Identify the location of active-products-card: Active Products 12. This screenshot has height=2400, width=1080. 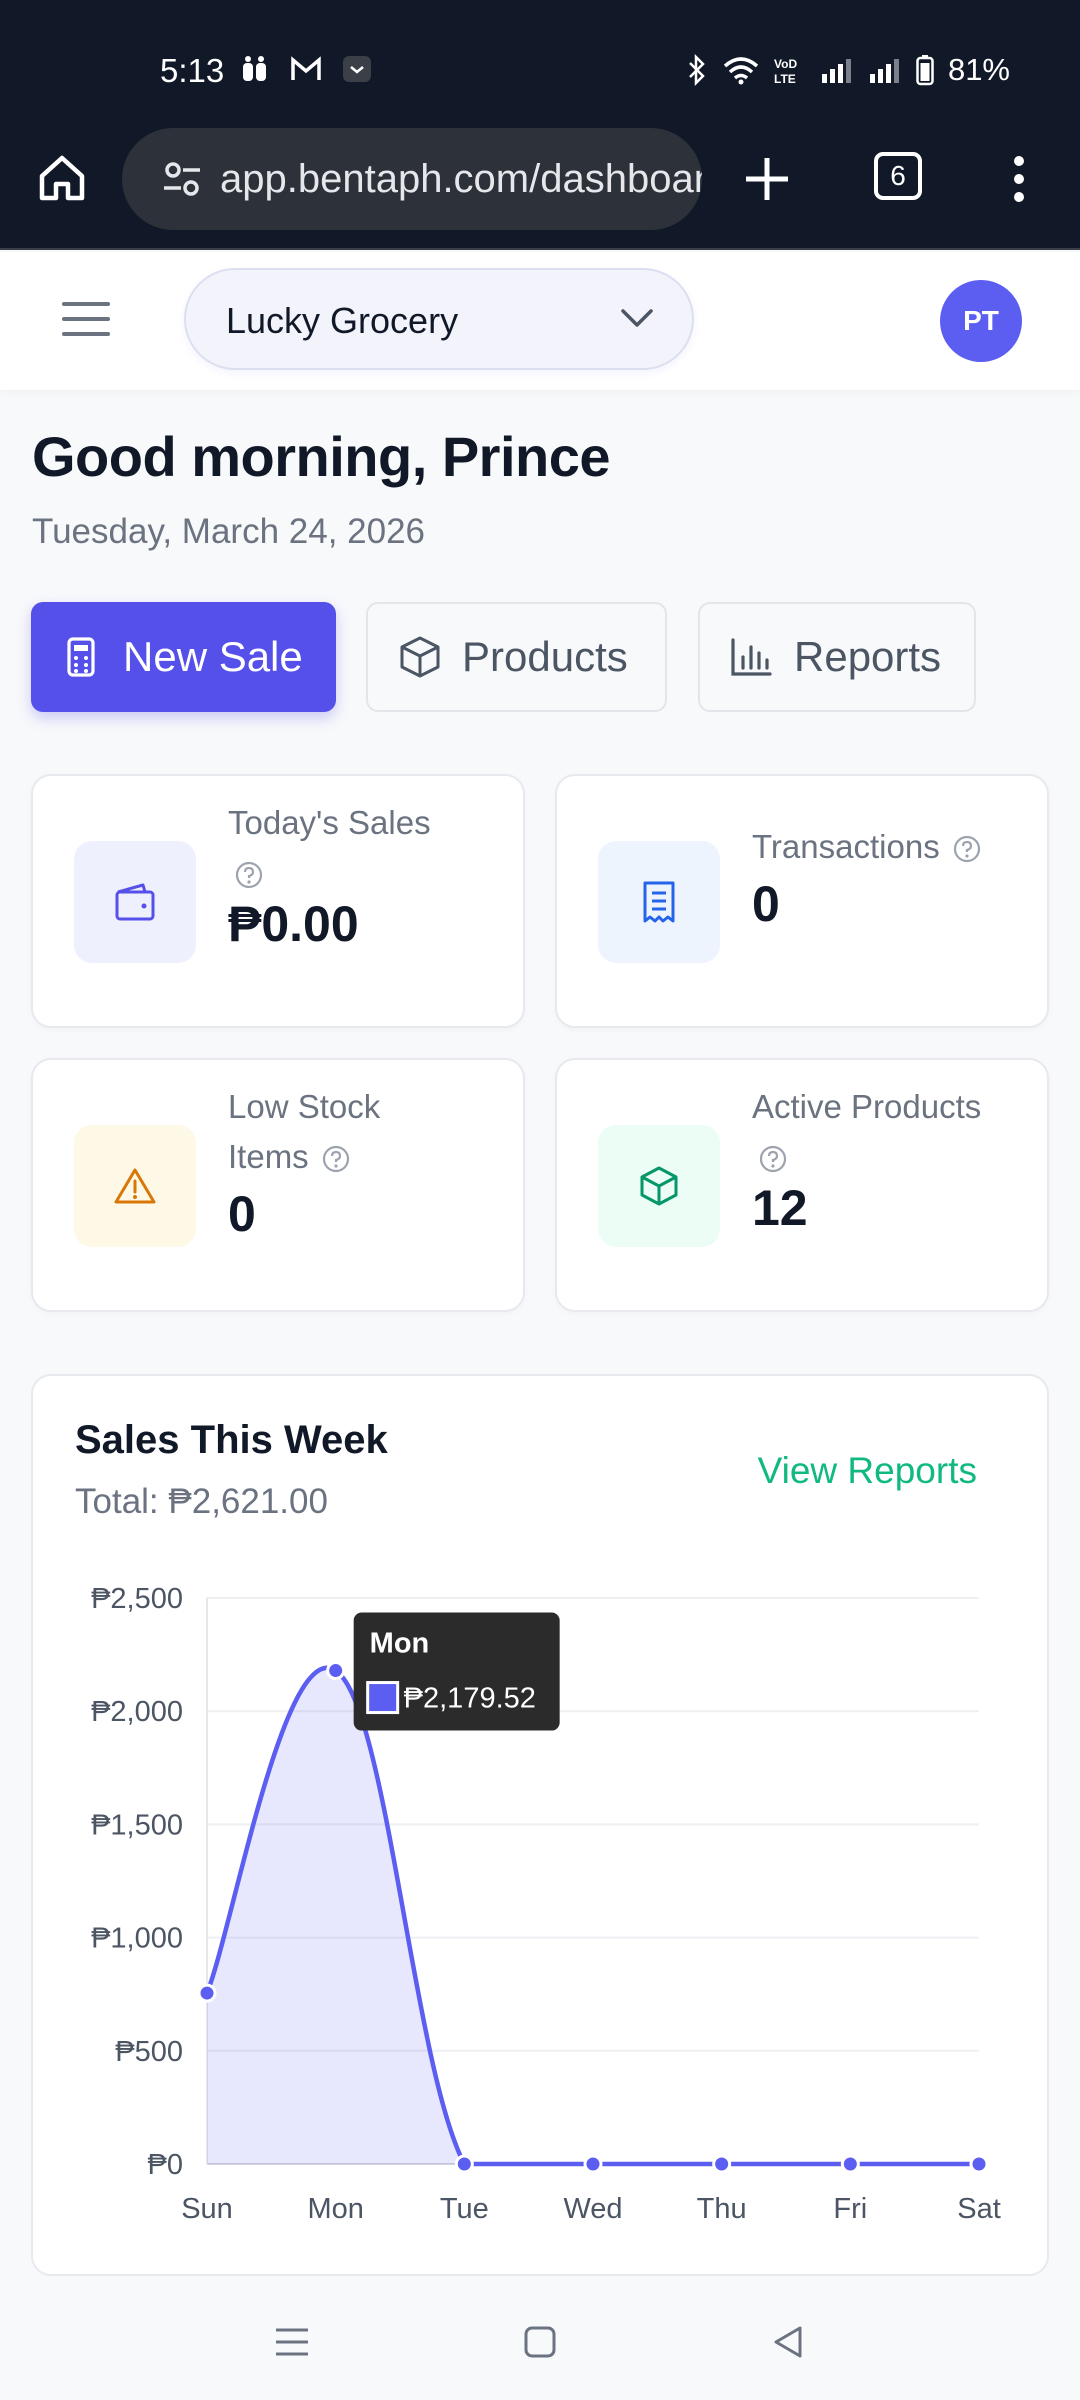
(802, 1185).